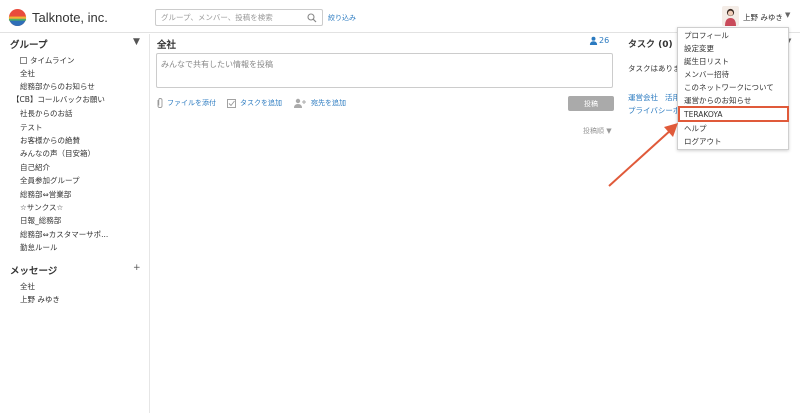 This screenshot has width=800, height=413. What do you see at coordinates (312, 18) in the screenshot?
I see `search-icon` at bounding box center [312, 18].